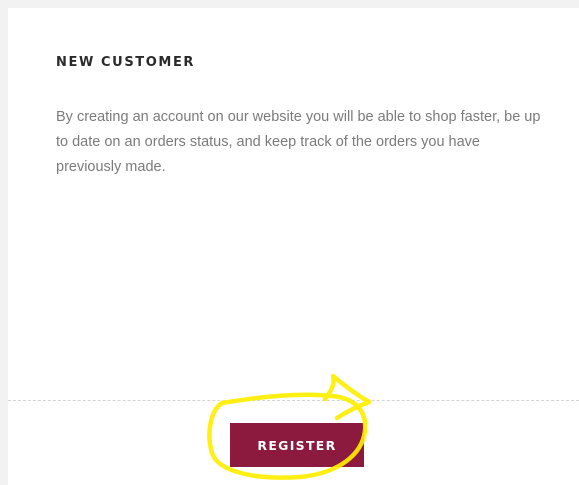  I want to click on section-divider, so click(293, 400).